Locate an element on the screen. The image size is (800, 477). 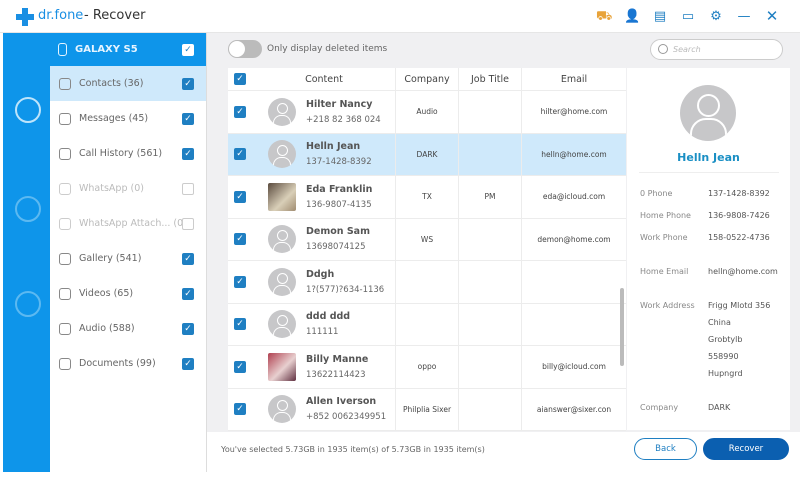
contact-email: aianswer@sixer.con is located at coordinates (574, 409).